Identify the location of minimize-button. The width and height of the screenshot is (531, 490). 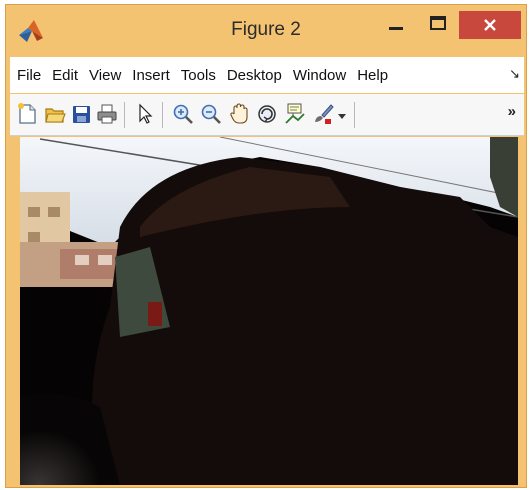
(396, 25).